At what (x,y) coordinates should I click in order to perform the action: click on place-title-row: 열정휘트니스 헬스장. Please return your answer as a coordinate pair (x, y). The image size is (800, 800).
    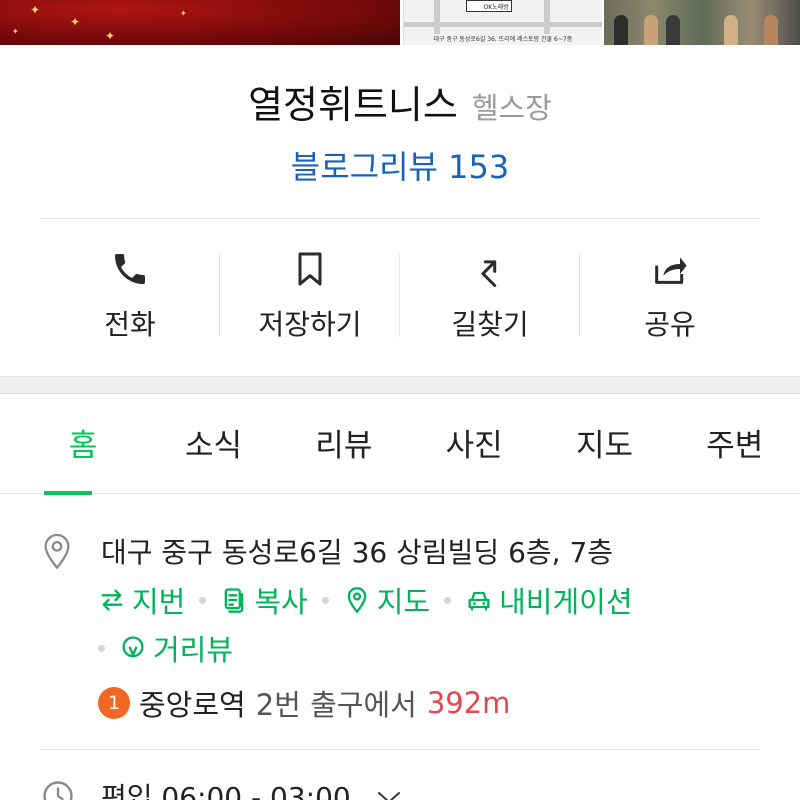
    Looking at the image, I should click on (400, 101).